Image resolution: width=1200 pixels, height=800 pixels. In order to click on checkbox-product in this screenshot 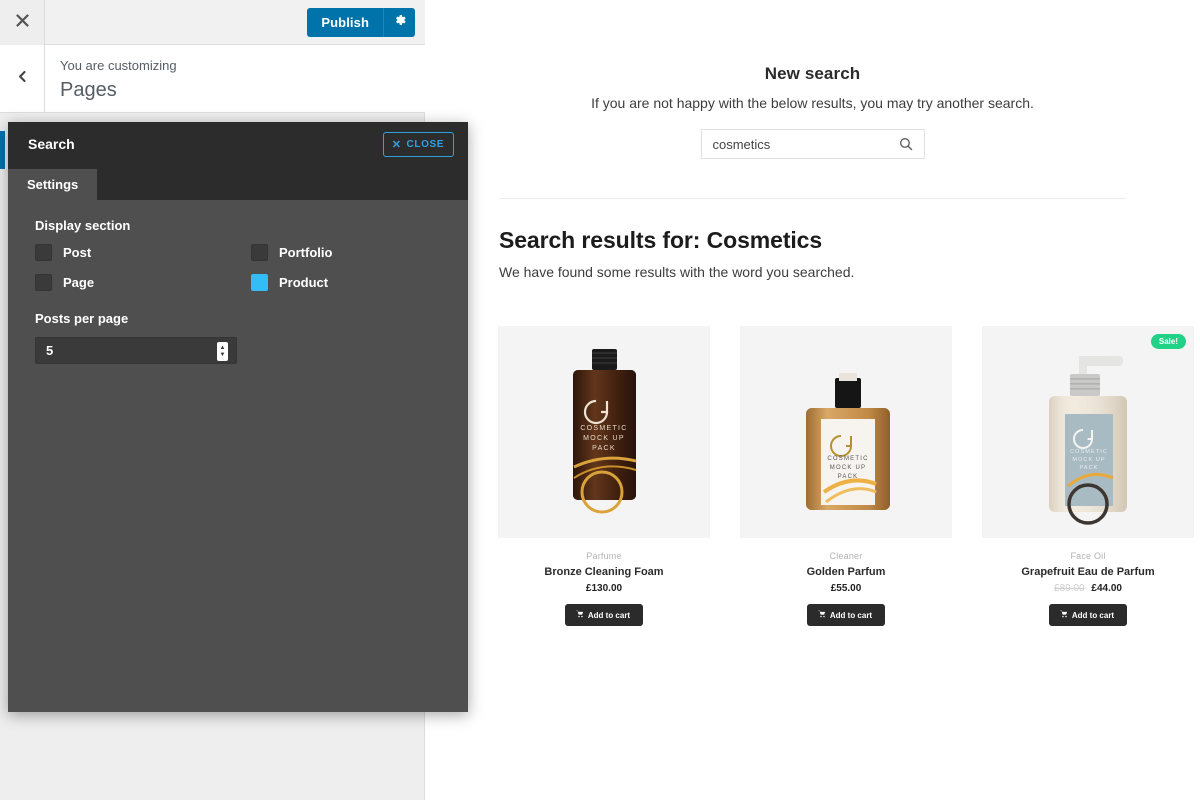, I will do `click(259, 282)`.